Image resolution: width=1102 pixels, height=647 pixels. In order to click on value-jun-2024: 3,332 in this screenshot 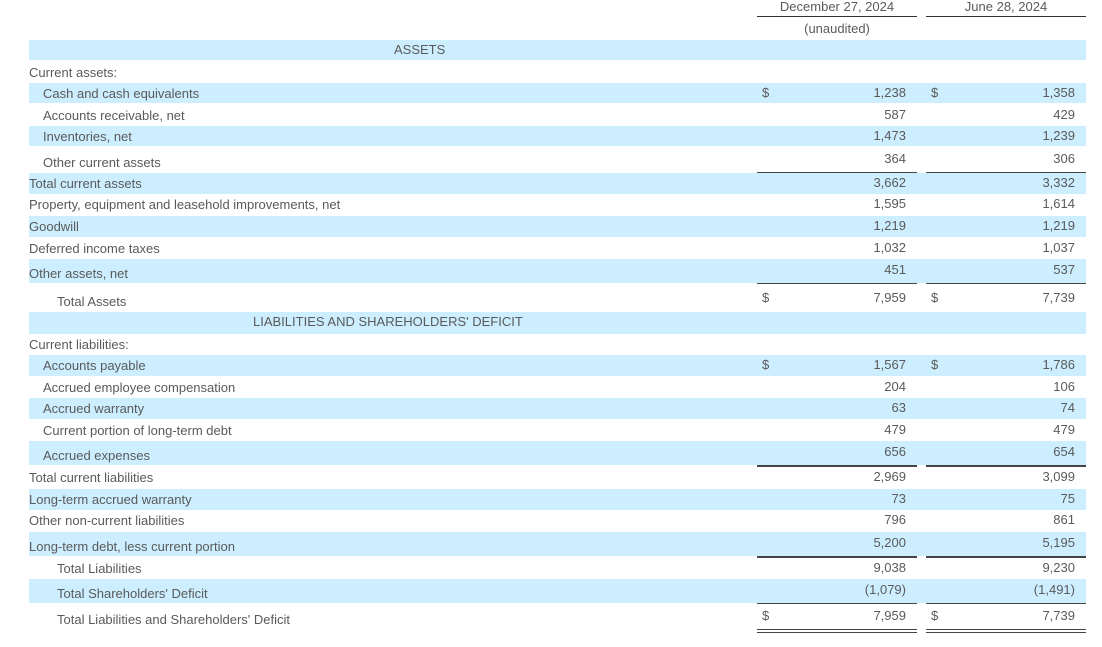, I will do `click(1058, 182)`.